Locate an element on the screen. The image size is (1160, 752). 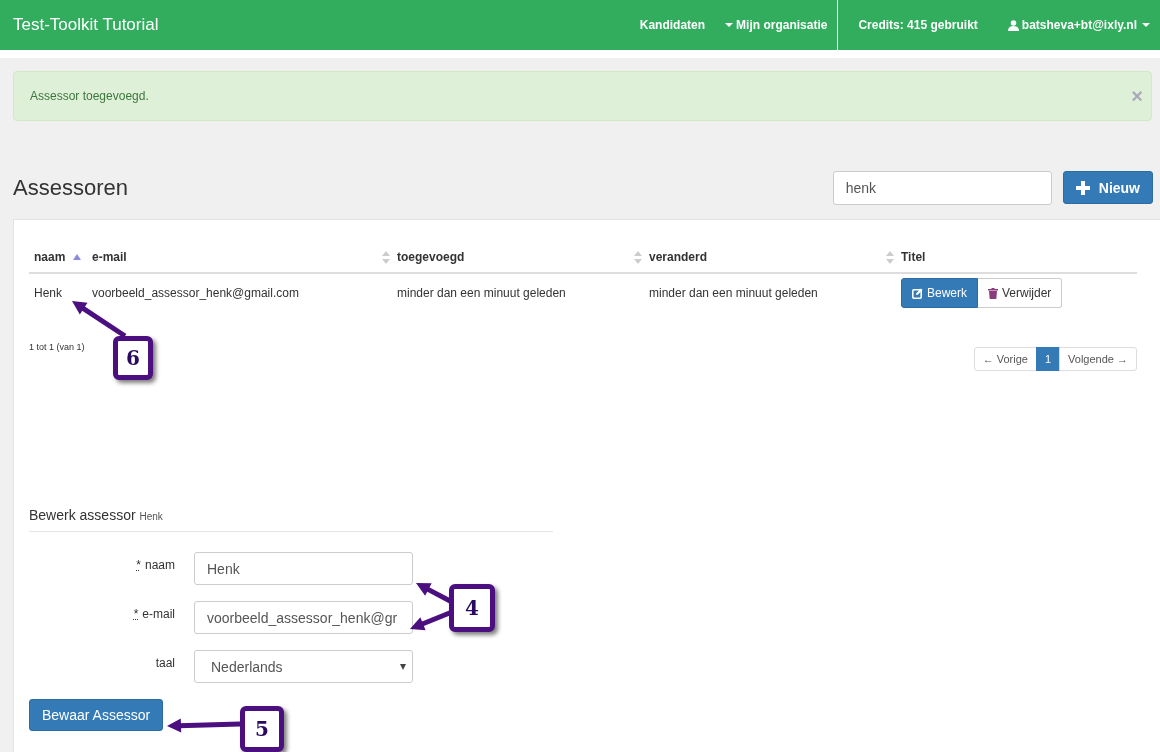
annotation-arrow is located at coordinates (99, 320).